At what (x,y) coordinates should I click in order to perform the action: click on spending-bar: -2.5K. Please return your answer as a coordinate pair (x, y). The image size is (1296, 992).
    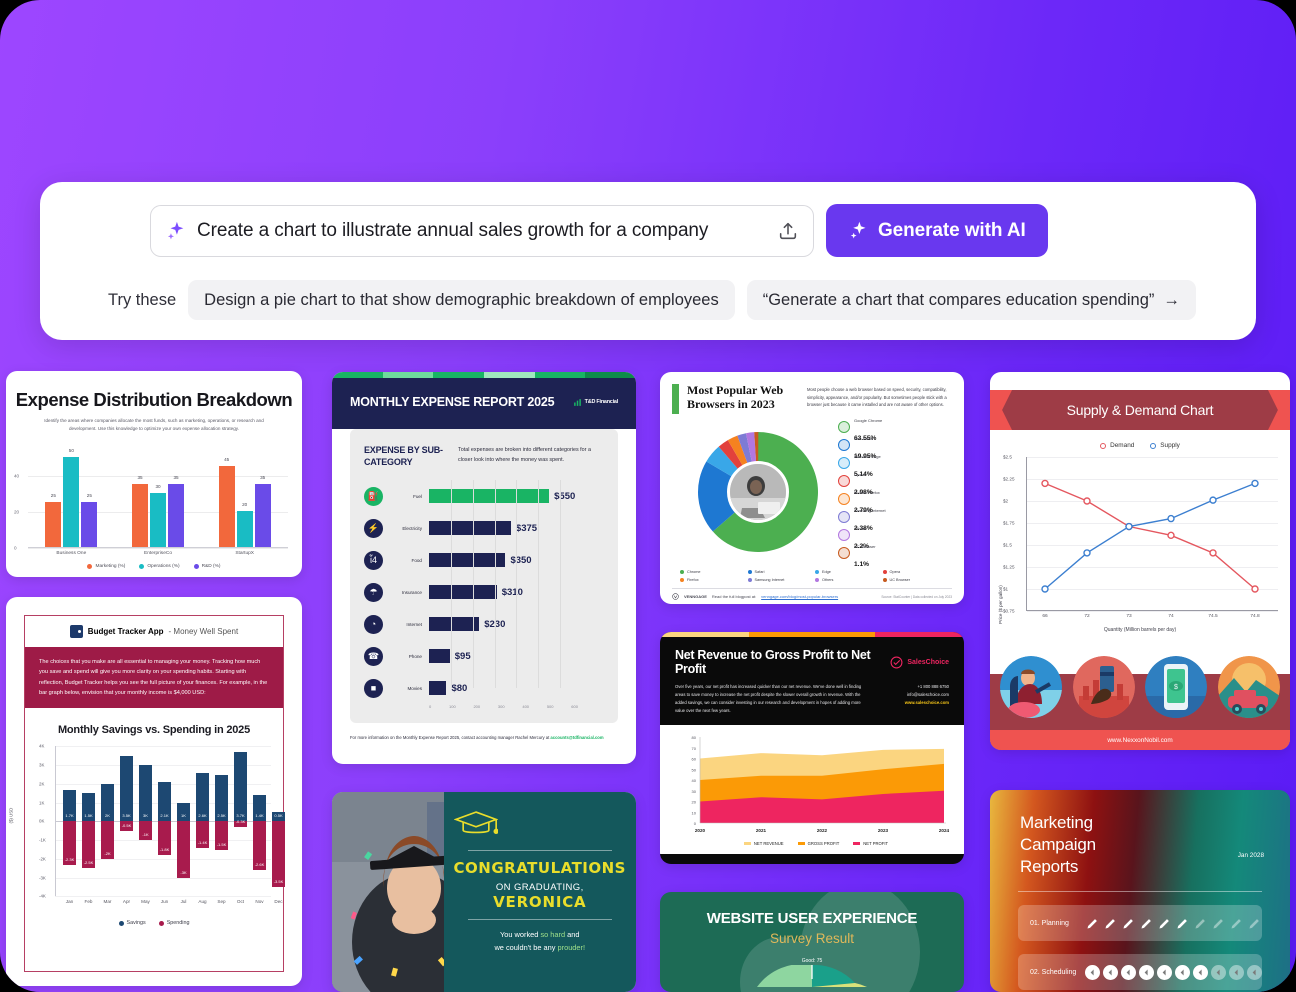
    Looking at the image, I should click on (88, 845).